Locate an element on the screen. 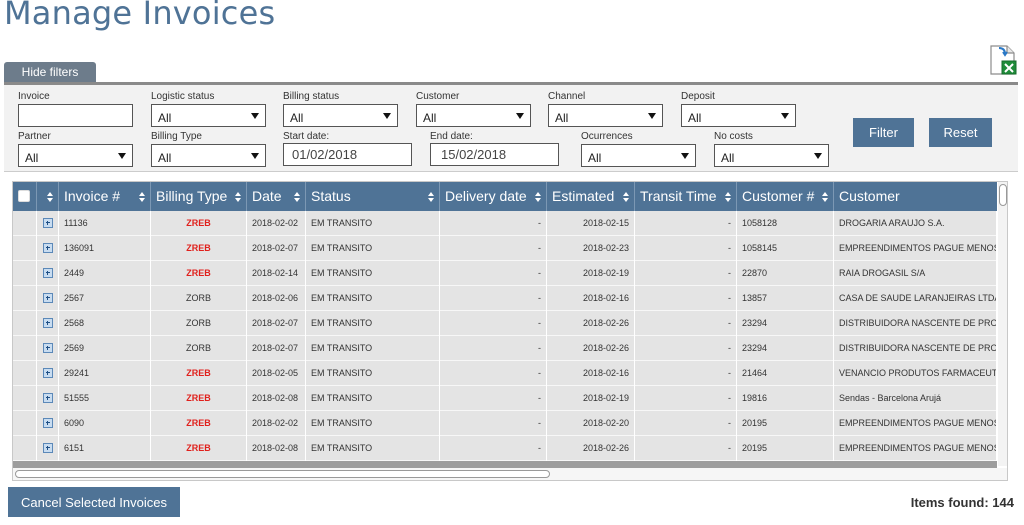  deposit-value: All is located at coordinates (695, 118).